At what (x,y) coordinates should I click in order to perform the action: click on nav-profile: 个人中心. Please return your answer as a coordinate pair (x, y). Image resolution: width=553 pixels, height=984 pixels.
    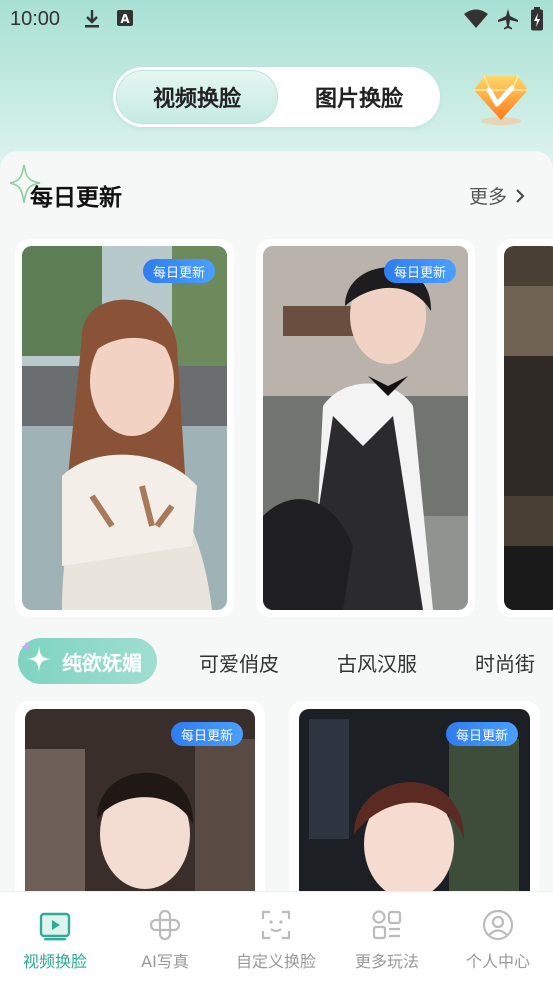
    Looking at the image, I should click on (498, 938).